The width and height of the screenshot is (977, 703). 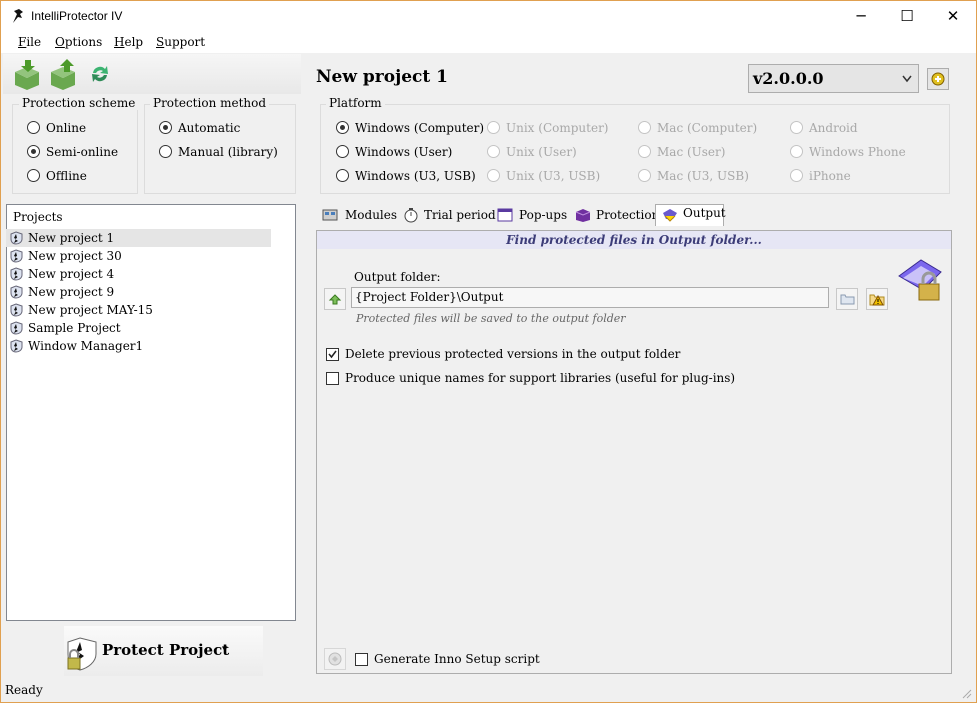 What do you see at coordinates (78, 42) in the screenshot?
I see `menu-options: Options` at bounding box center [78, 42].